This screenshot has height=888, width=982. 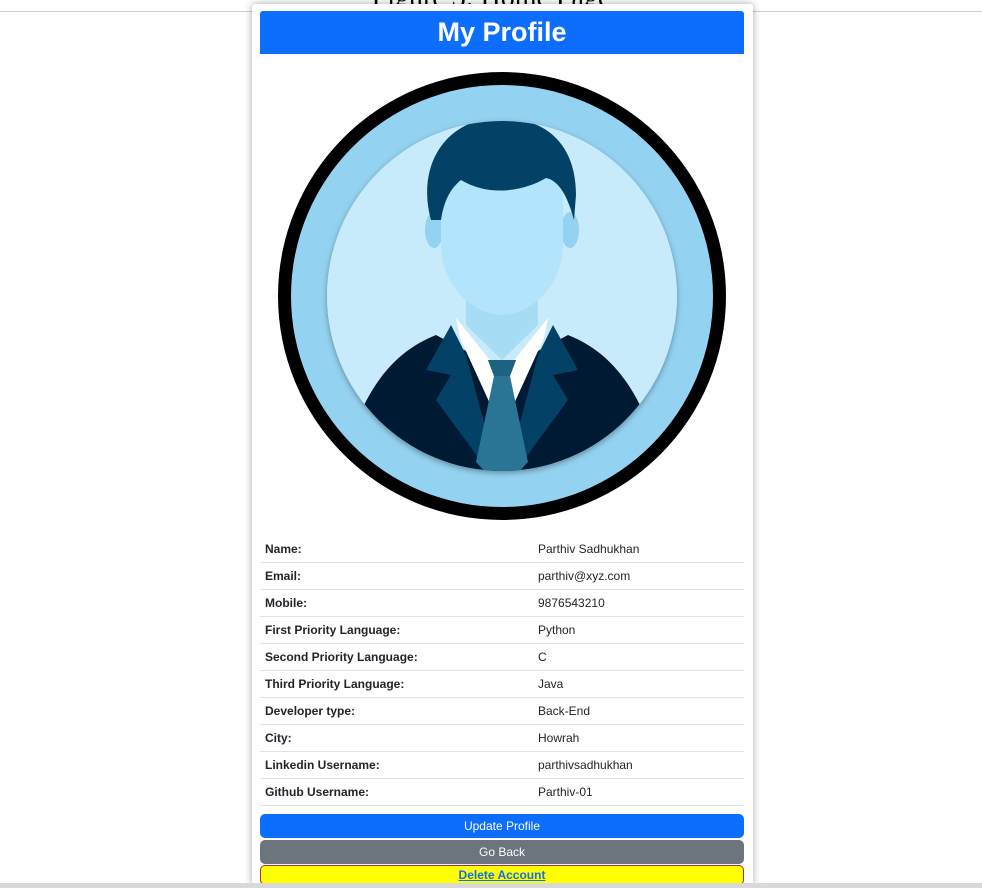 I want to click on table-row: Email: parthiv@xyz.com, so click(x=502, y=576).